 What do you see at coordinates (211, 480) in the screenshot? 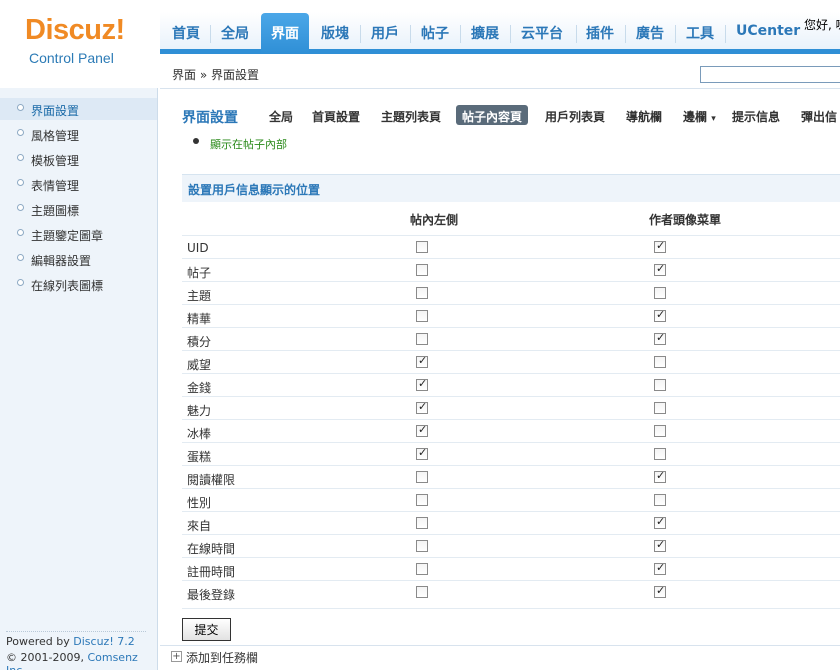
I see `row-label: 閱讀權限` at bounding box center [211, 480].